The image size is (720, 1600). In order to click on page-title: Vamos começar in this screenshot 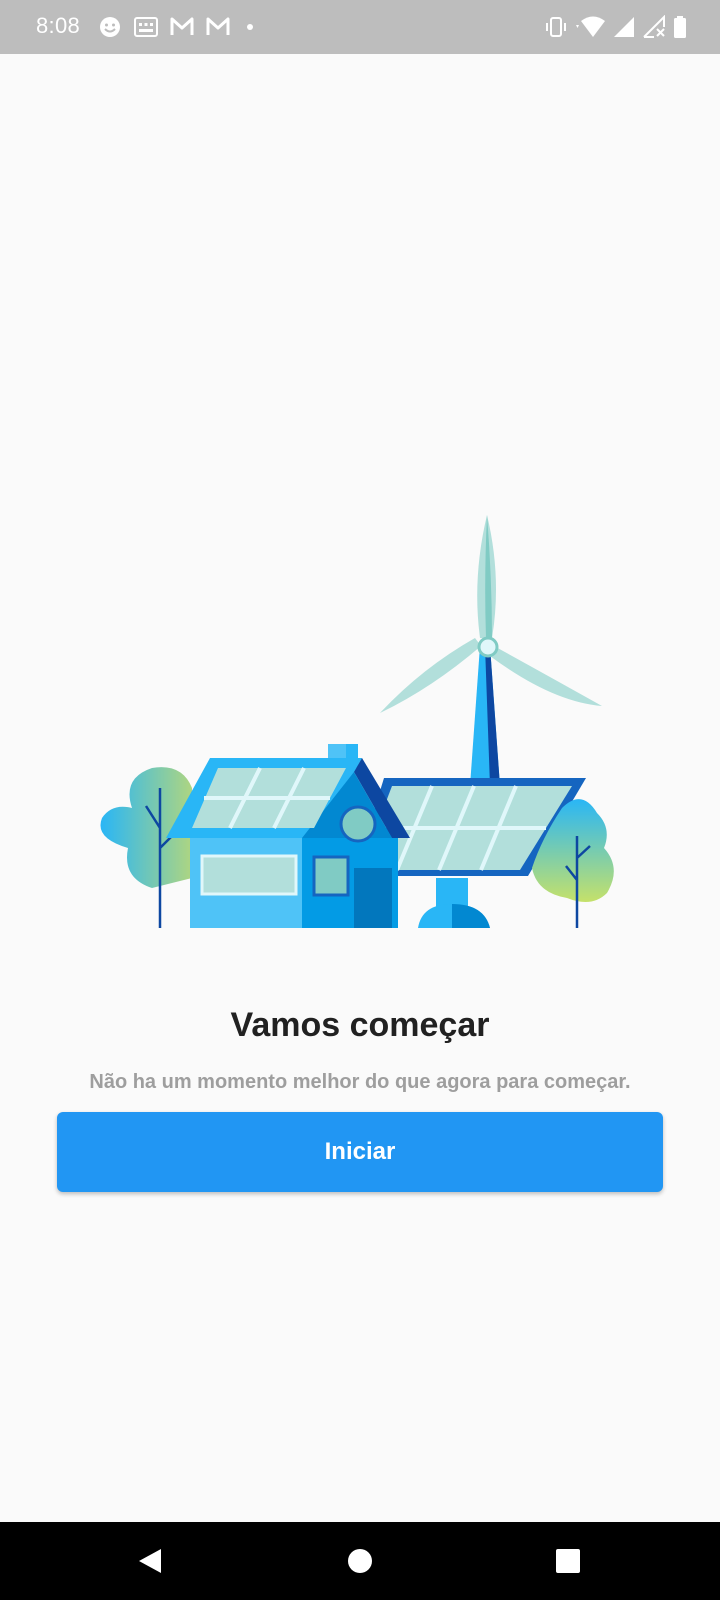, I will do `click(360, 1025)`.